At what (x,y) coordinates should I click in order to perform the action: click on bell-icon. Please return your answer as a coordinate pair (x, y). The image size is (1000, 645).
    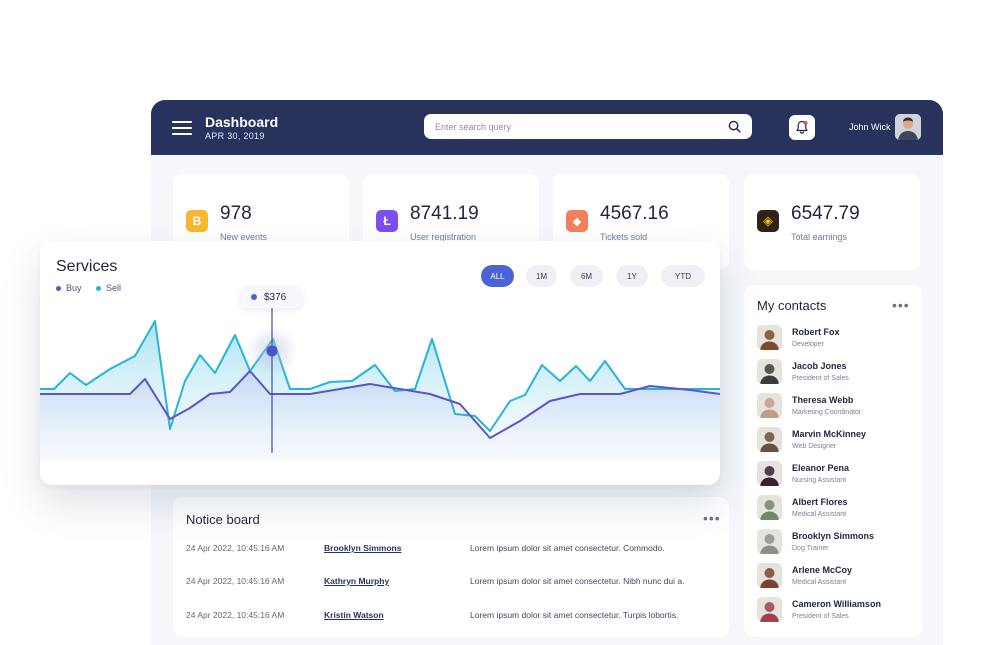
    Looking at the image, I should click on (802, 127).